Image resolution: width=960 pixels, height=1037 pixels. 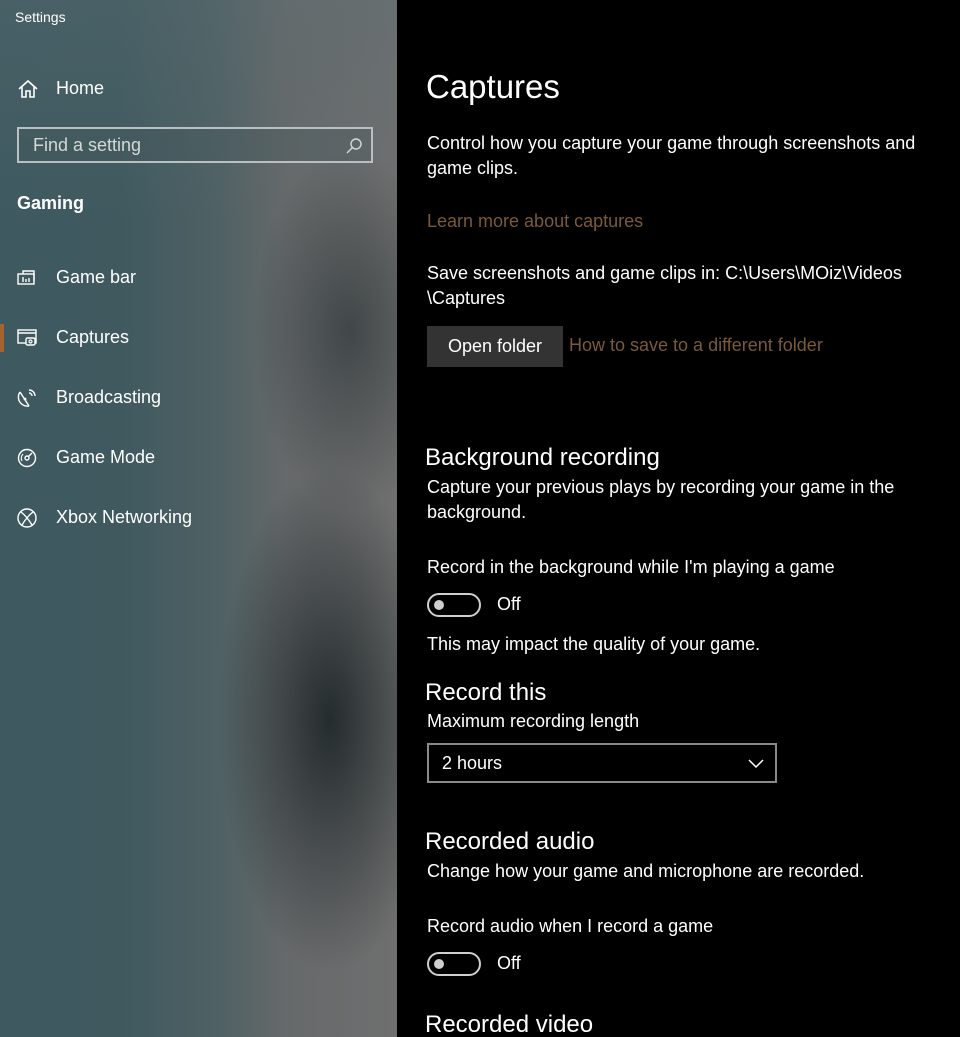 What do you see at coordinates (509, 1024) in the screenshot?
I see `recorded-video-heading: Recorded video` at bounding box center [509, 1024].